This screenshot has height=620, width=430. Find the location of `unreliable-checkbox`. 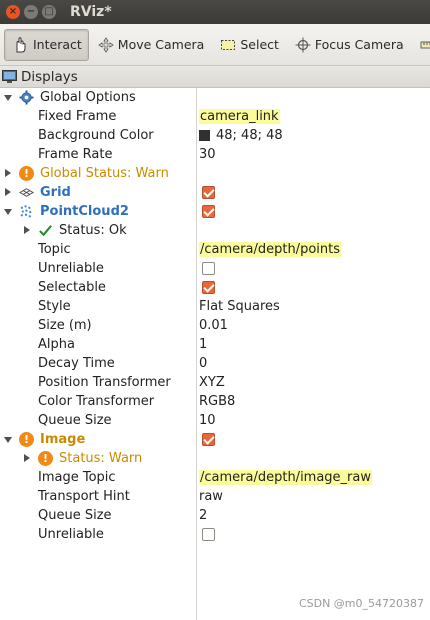

unreliable-checkbox is located at coordinates (208, 268).